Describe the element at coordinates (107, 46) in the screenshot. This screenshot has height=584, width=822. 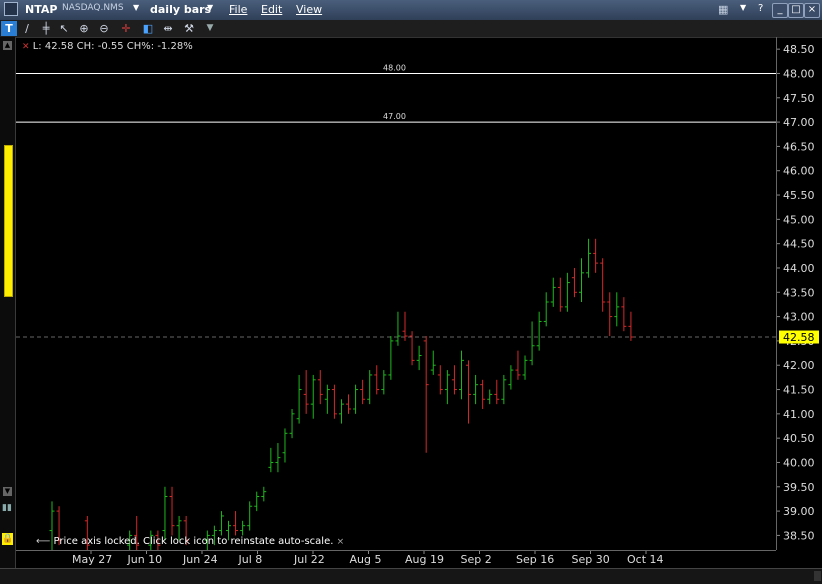
I see `price-readout: ✕ L: 42.58 CH: -0.55 CH%: -1.28%` at that location.